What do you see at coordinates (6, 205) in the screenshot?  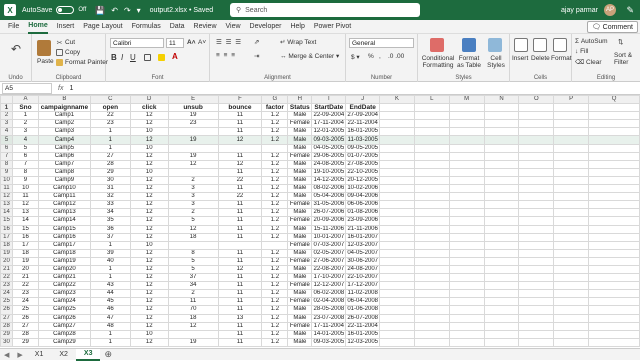 I see `row-number: 13` at bounding box center [6, 205].